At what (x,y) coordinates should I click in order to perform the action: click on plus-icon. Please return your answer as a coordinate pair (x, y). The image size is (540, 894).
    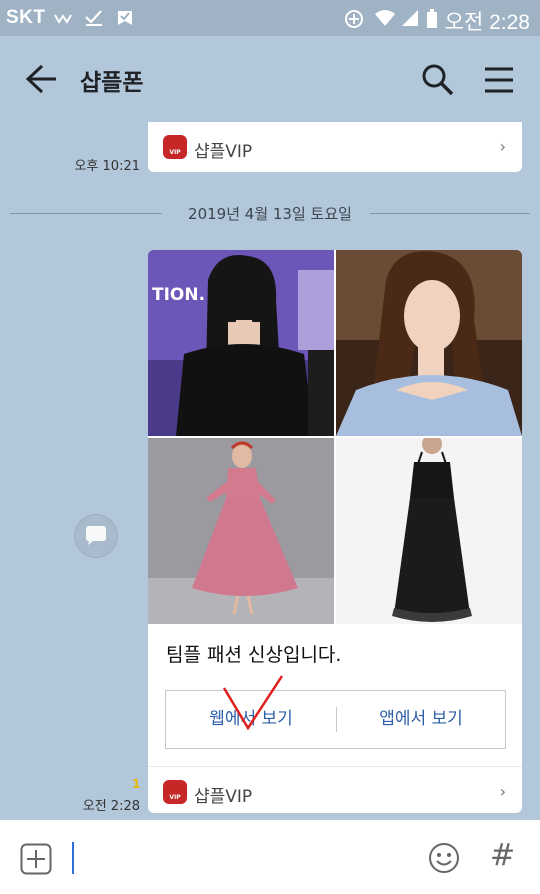
    Looking at the image, I should click on (36, 859).